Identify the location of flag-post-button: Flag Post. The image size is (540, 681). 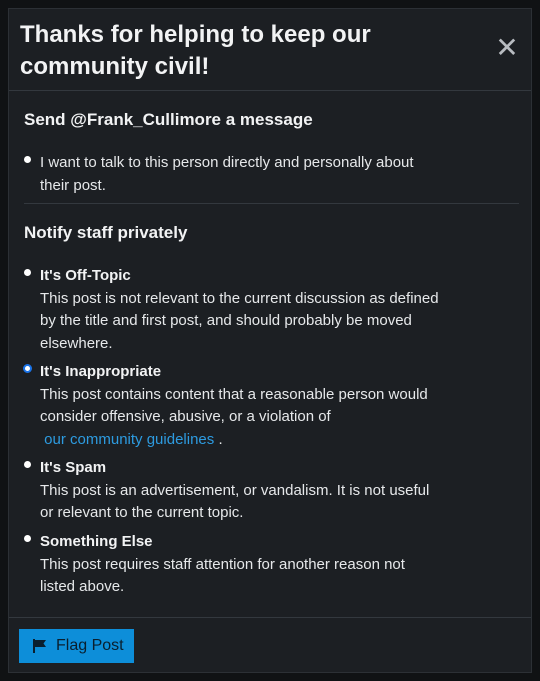
(76, 646).